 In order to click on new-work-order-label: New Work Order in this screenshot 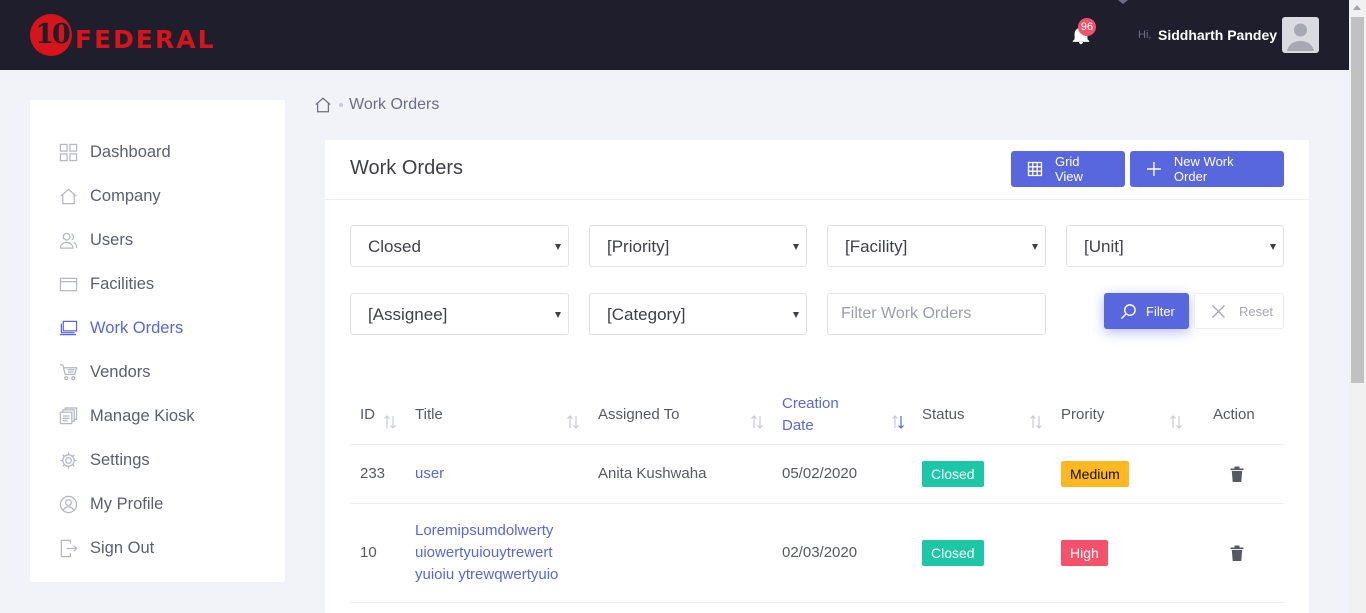, I will do `click(1203, 169)`.